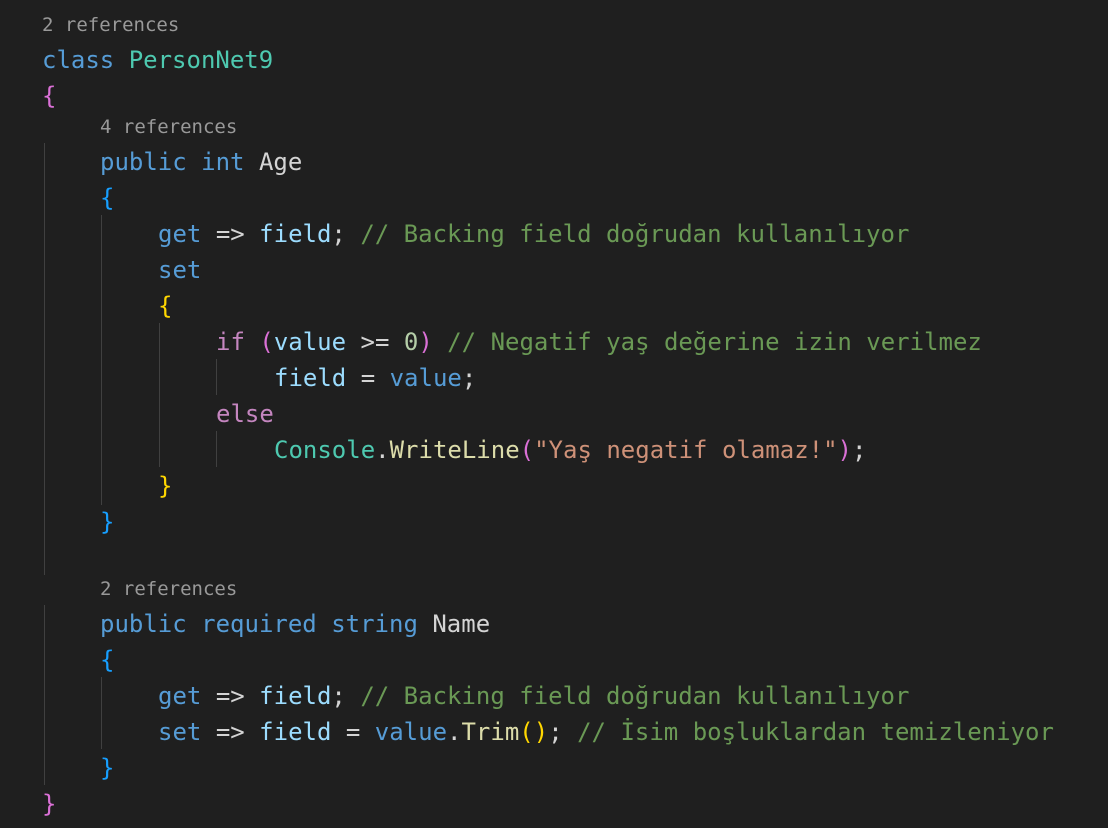 This screenshot has height=828, width=1108. Describe the element at coordinates (490, 732) in the screenshot. I see `method-token: Trim` at that location.